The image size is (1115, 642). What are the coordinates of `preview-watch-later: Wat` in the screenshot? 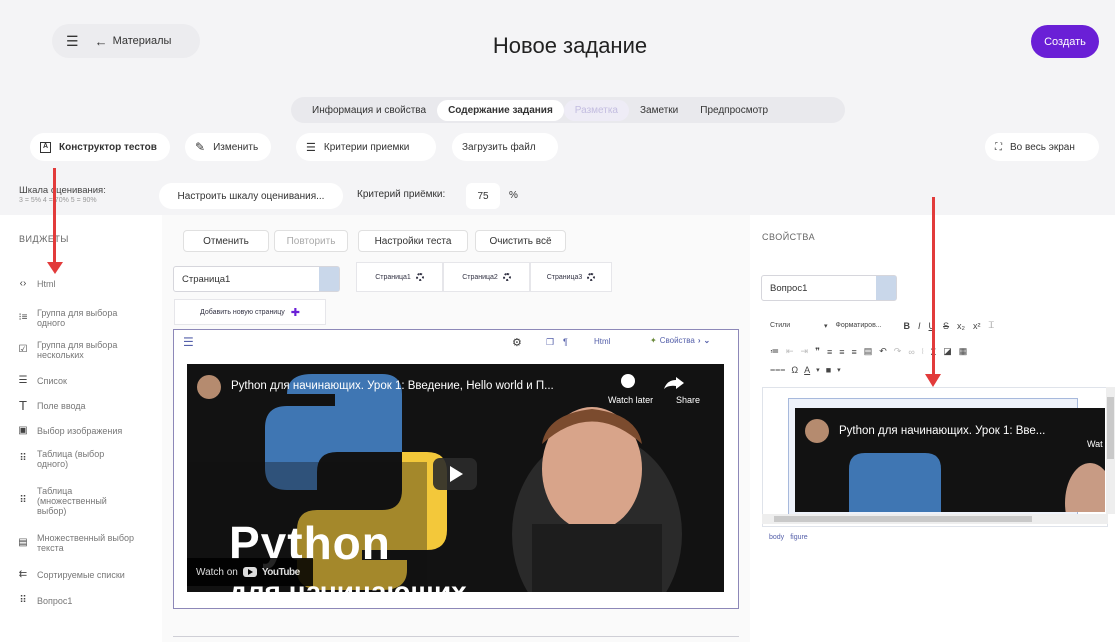 It's located at (1095, 444).